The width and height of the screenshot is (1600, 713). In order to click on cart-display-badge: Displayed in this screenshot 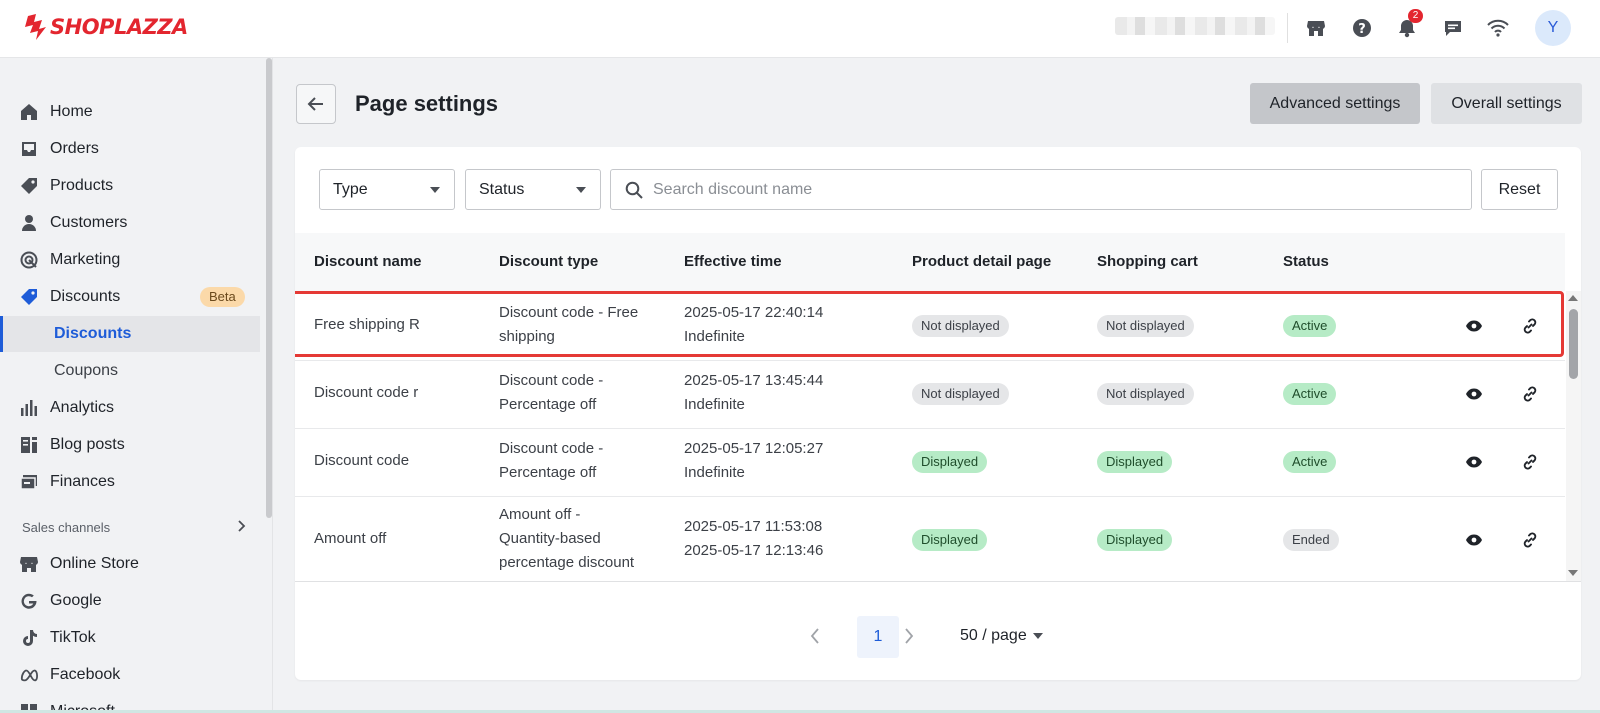, I will do `click(1135, 462)`.